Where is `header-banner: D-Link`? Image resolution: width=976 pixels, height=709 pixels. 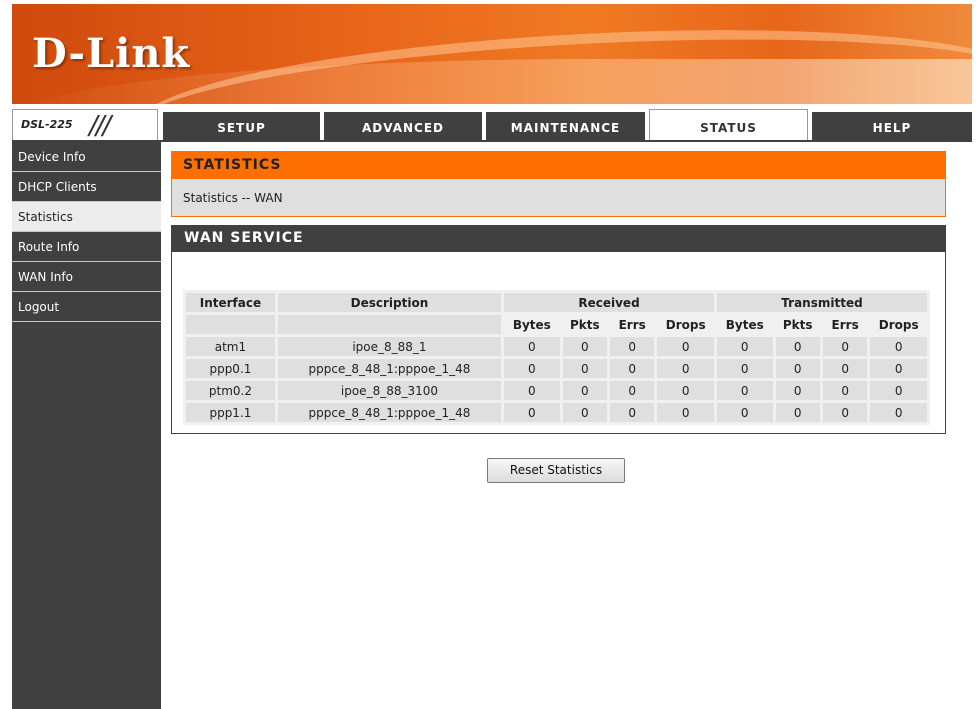
header-banner: D-Link is located at coordinates (492, 54).